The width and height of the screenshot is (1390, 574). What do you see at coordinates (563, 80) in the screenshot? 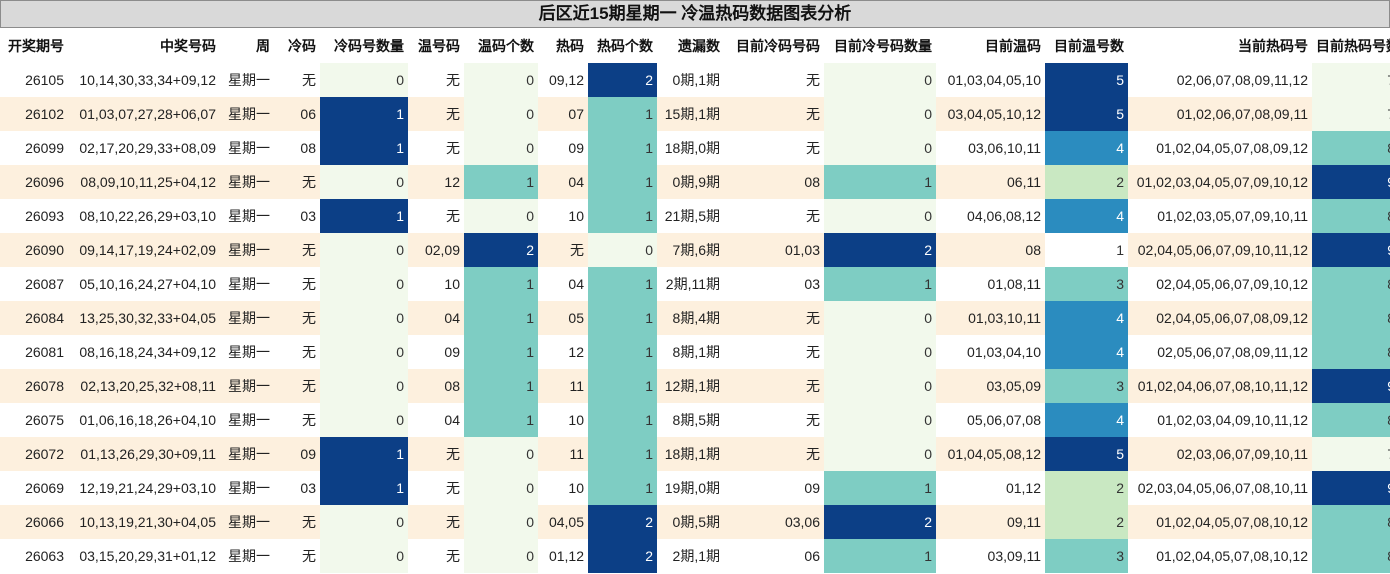
I see `table-cell: 09,12` at bounding box center [563, 80].